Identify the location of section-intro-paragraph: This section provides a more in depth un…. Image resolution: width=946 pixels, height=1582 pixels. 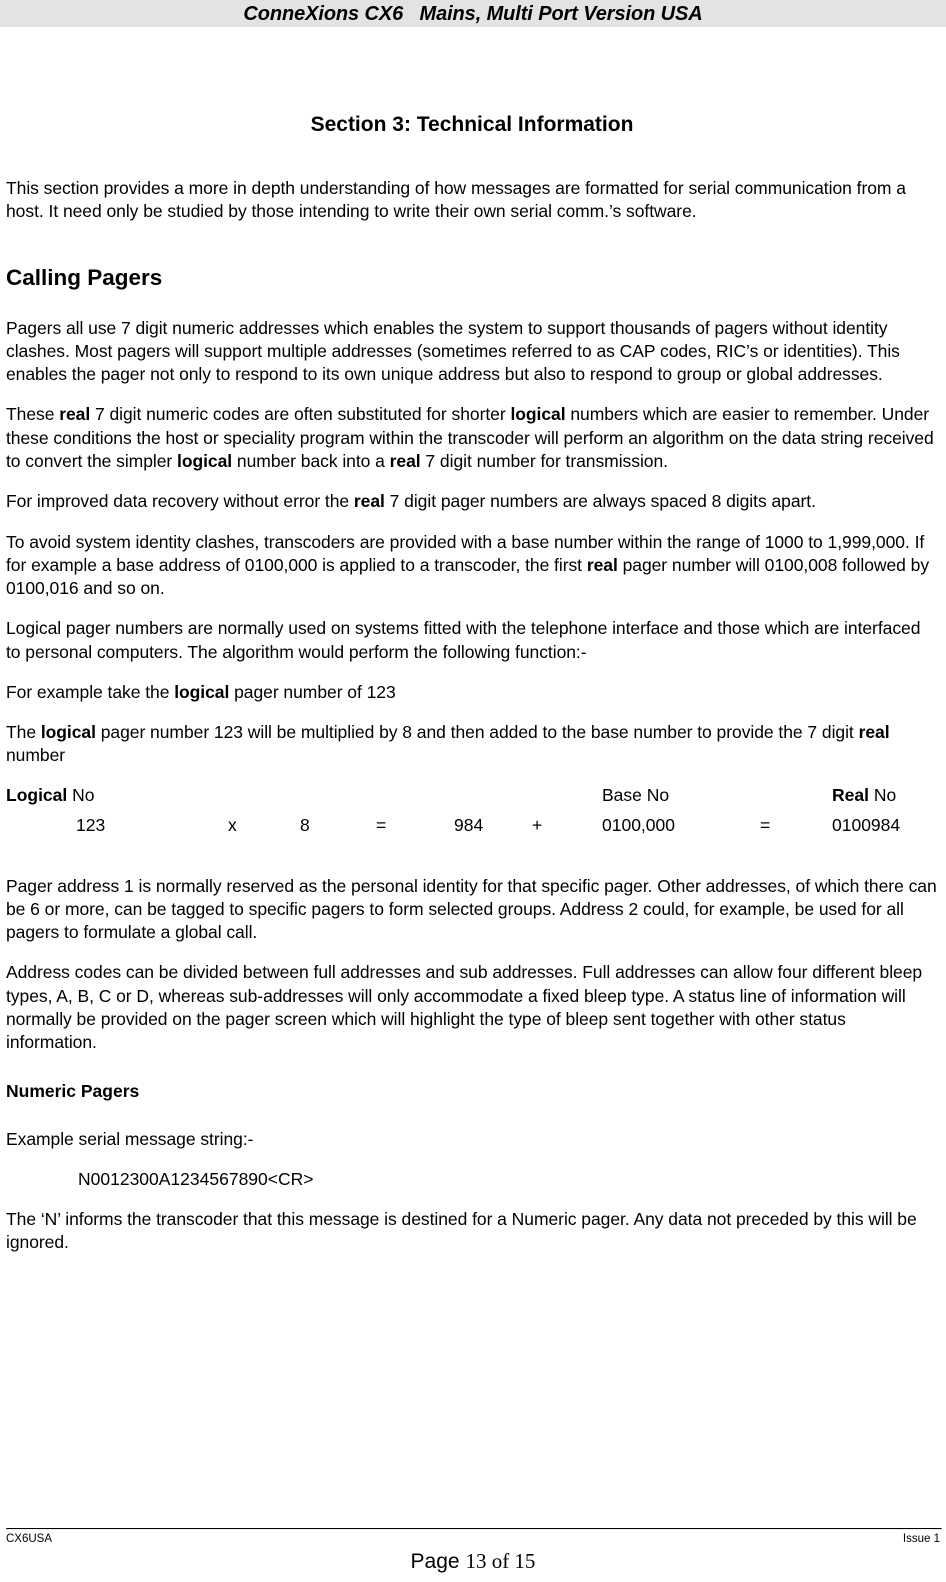
(456, 200).